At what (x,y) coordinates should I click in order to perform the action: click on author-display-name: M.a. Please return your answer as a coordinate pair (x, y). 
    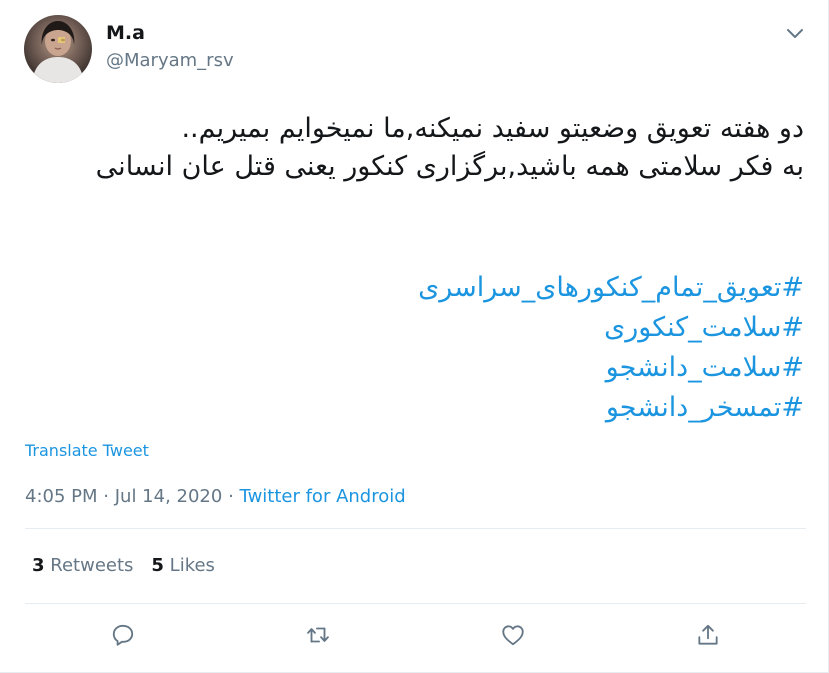
    Looking at the image, I should click on (125, 33).